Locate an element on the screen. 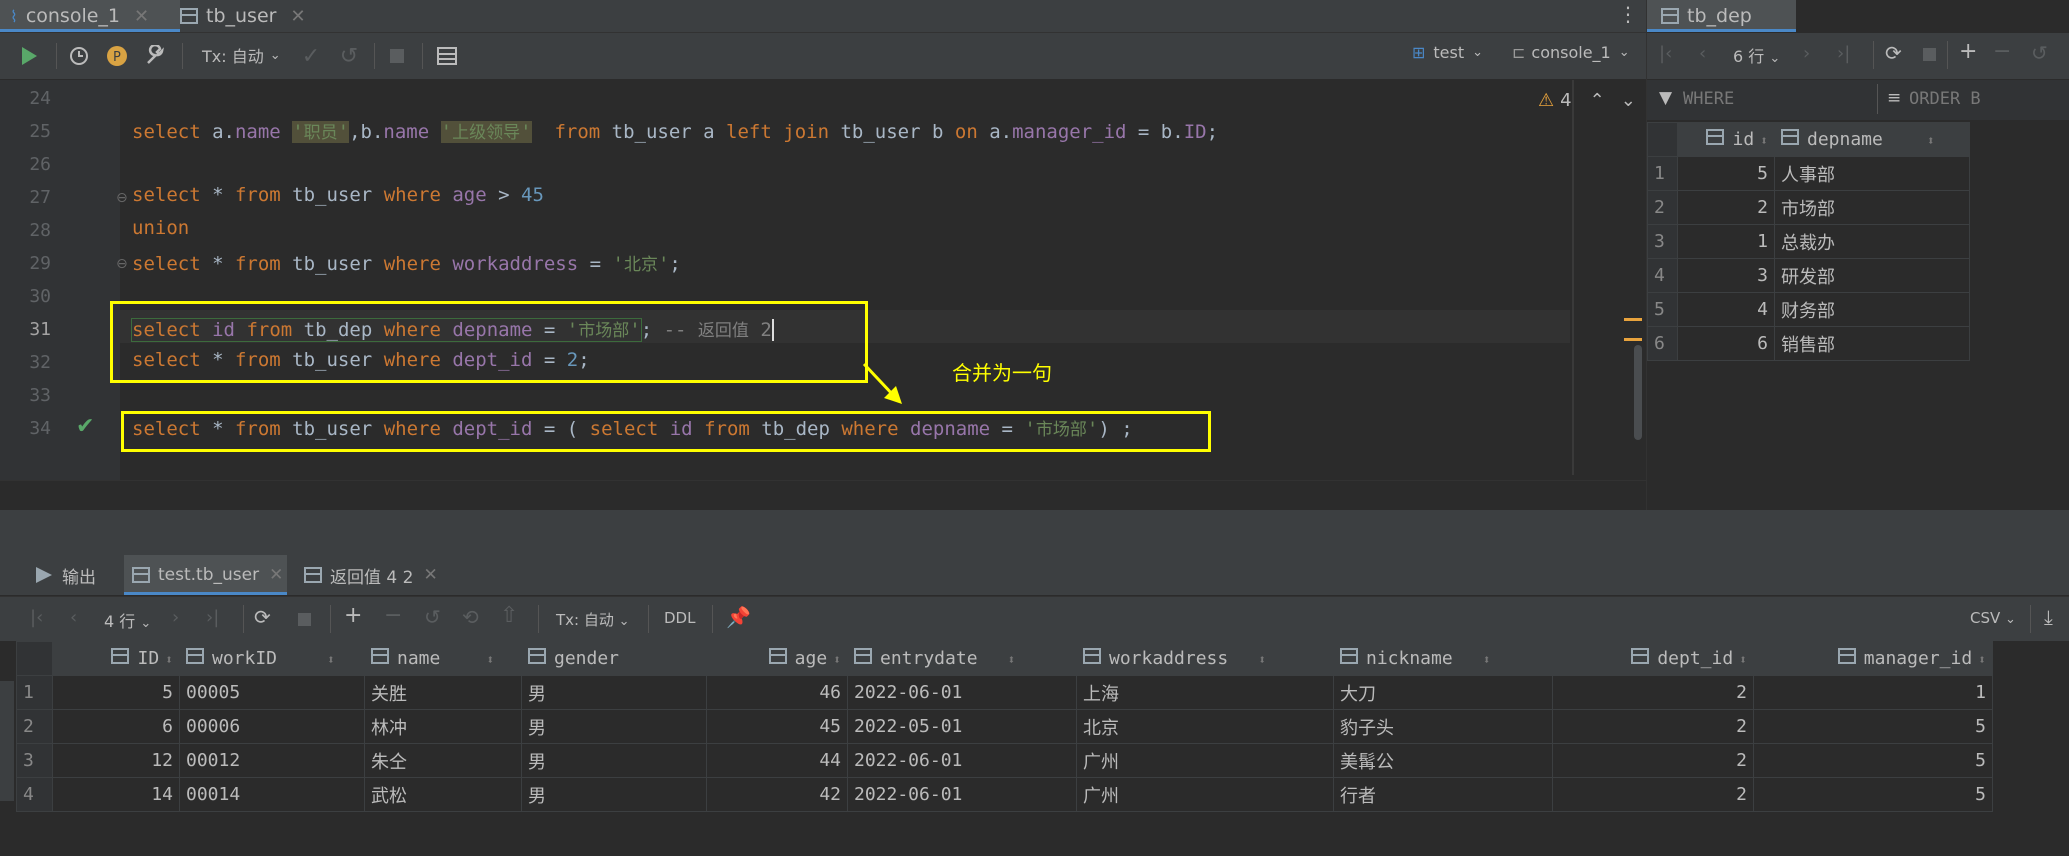  history-button is located at coordinates (79, 56).